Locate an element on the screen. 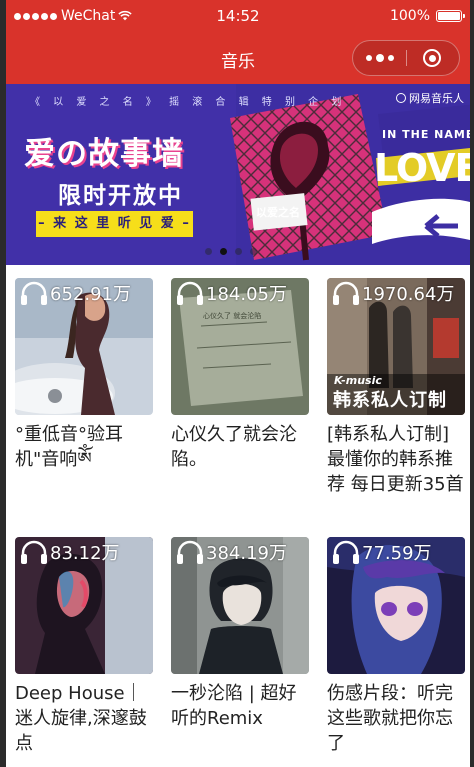 Image resolution: width=474 pixels, height=767 pixels. banner-love-text: LOVE is located at coordinates (422, 168).